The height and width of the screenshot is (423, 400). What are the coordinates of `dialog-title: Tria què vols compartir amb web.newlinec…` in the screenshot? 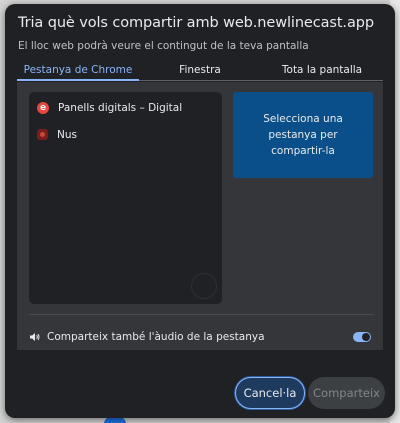 It's located at (196, 23).